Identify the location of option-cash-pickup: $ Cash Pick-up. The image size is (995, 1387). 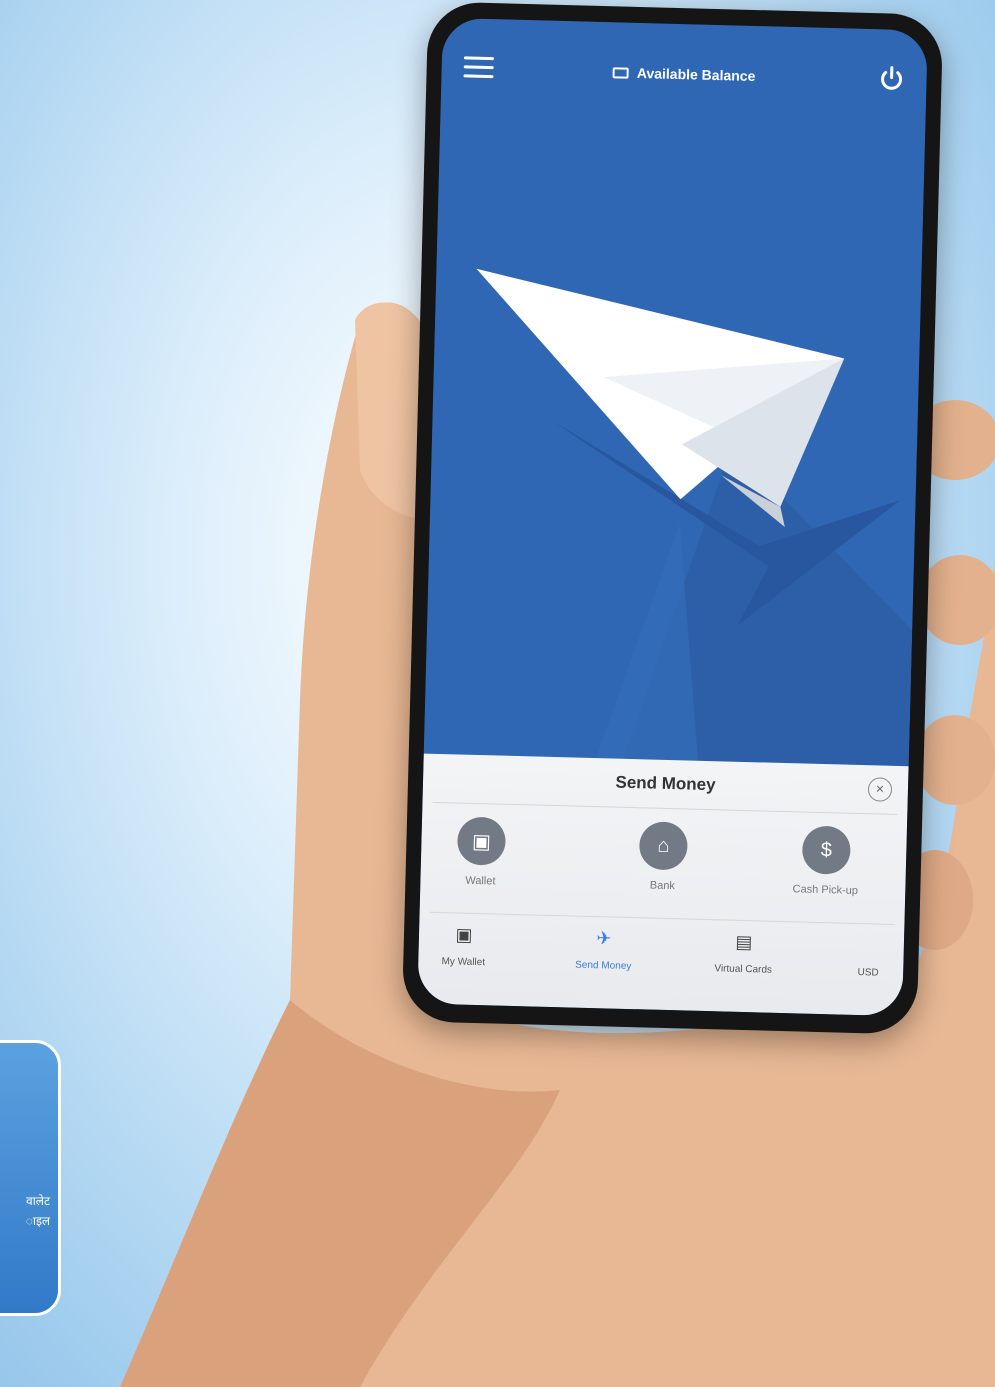
(826, 861).